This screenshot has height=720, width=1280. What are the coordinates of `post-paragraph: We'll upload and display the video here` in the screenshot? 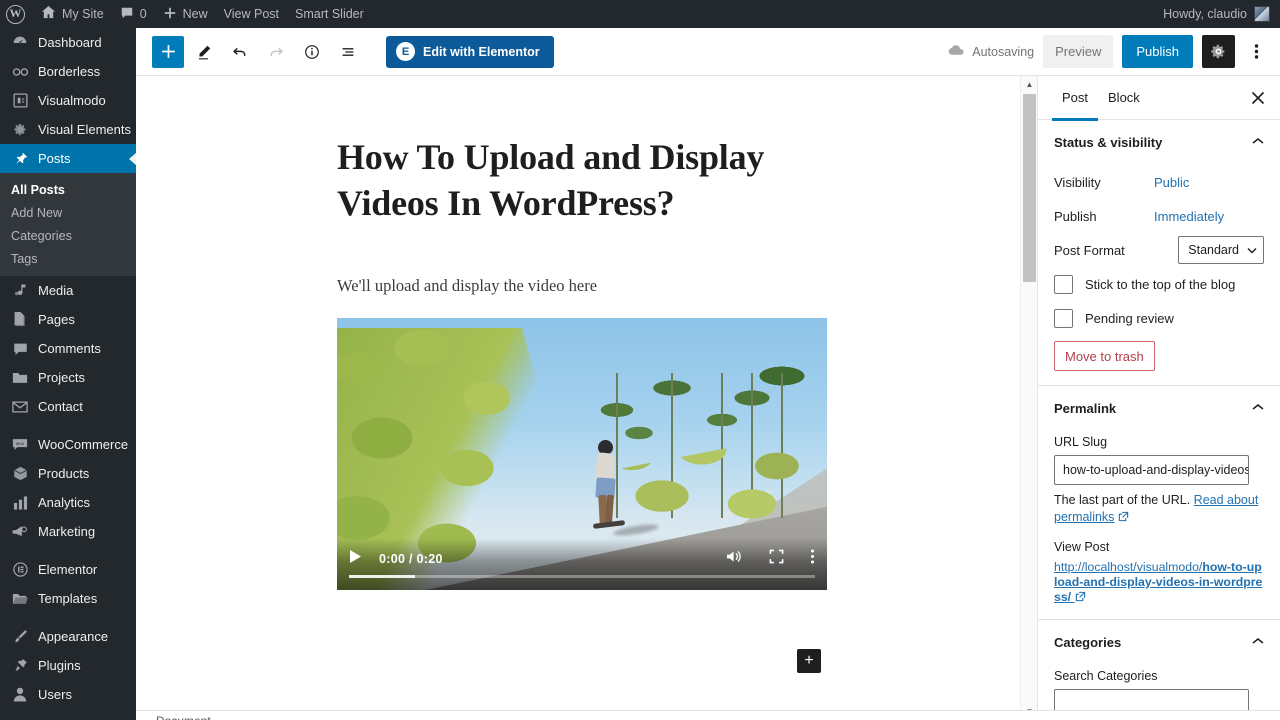 It's located at (687, 286).